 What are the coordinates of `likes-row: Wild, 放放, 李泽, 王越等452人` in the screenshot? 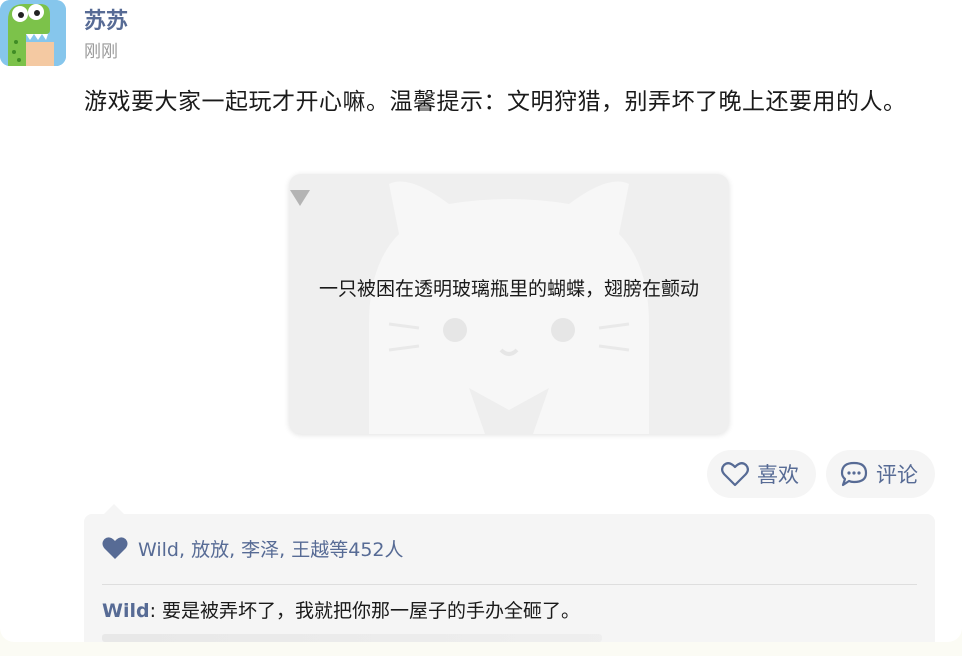 It's located at (253, 548).